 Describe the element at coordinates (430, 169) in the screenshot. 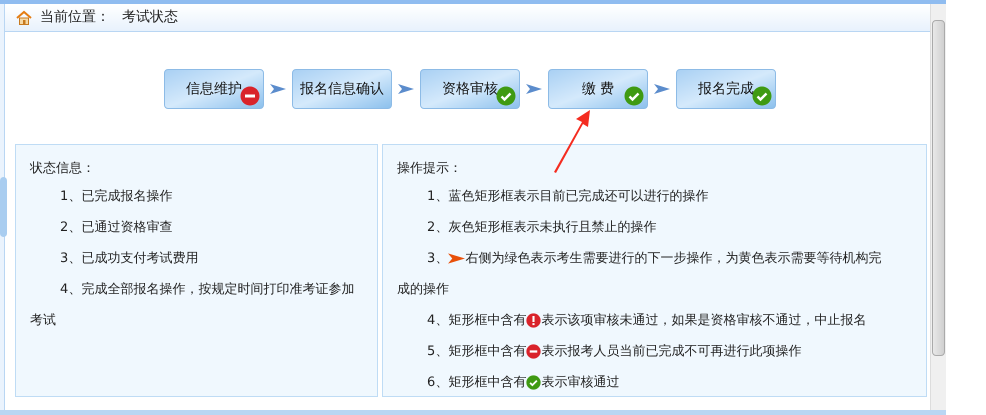

I see `panel-title: 操作提示：` at that location.